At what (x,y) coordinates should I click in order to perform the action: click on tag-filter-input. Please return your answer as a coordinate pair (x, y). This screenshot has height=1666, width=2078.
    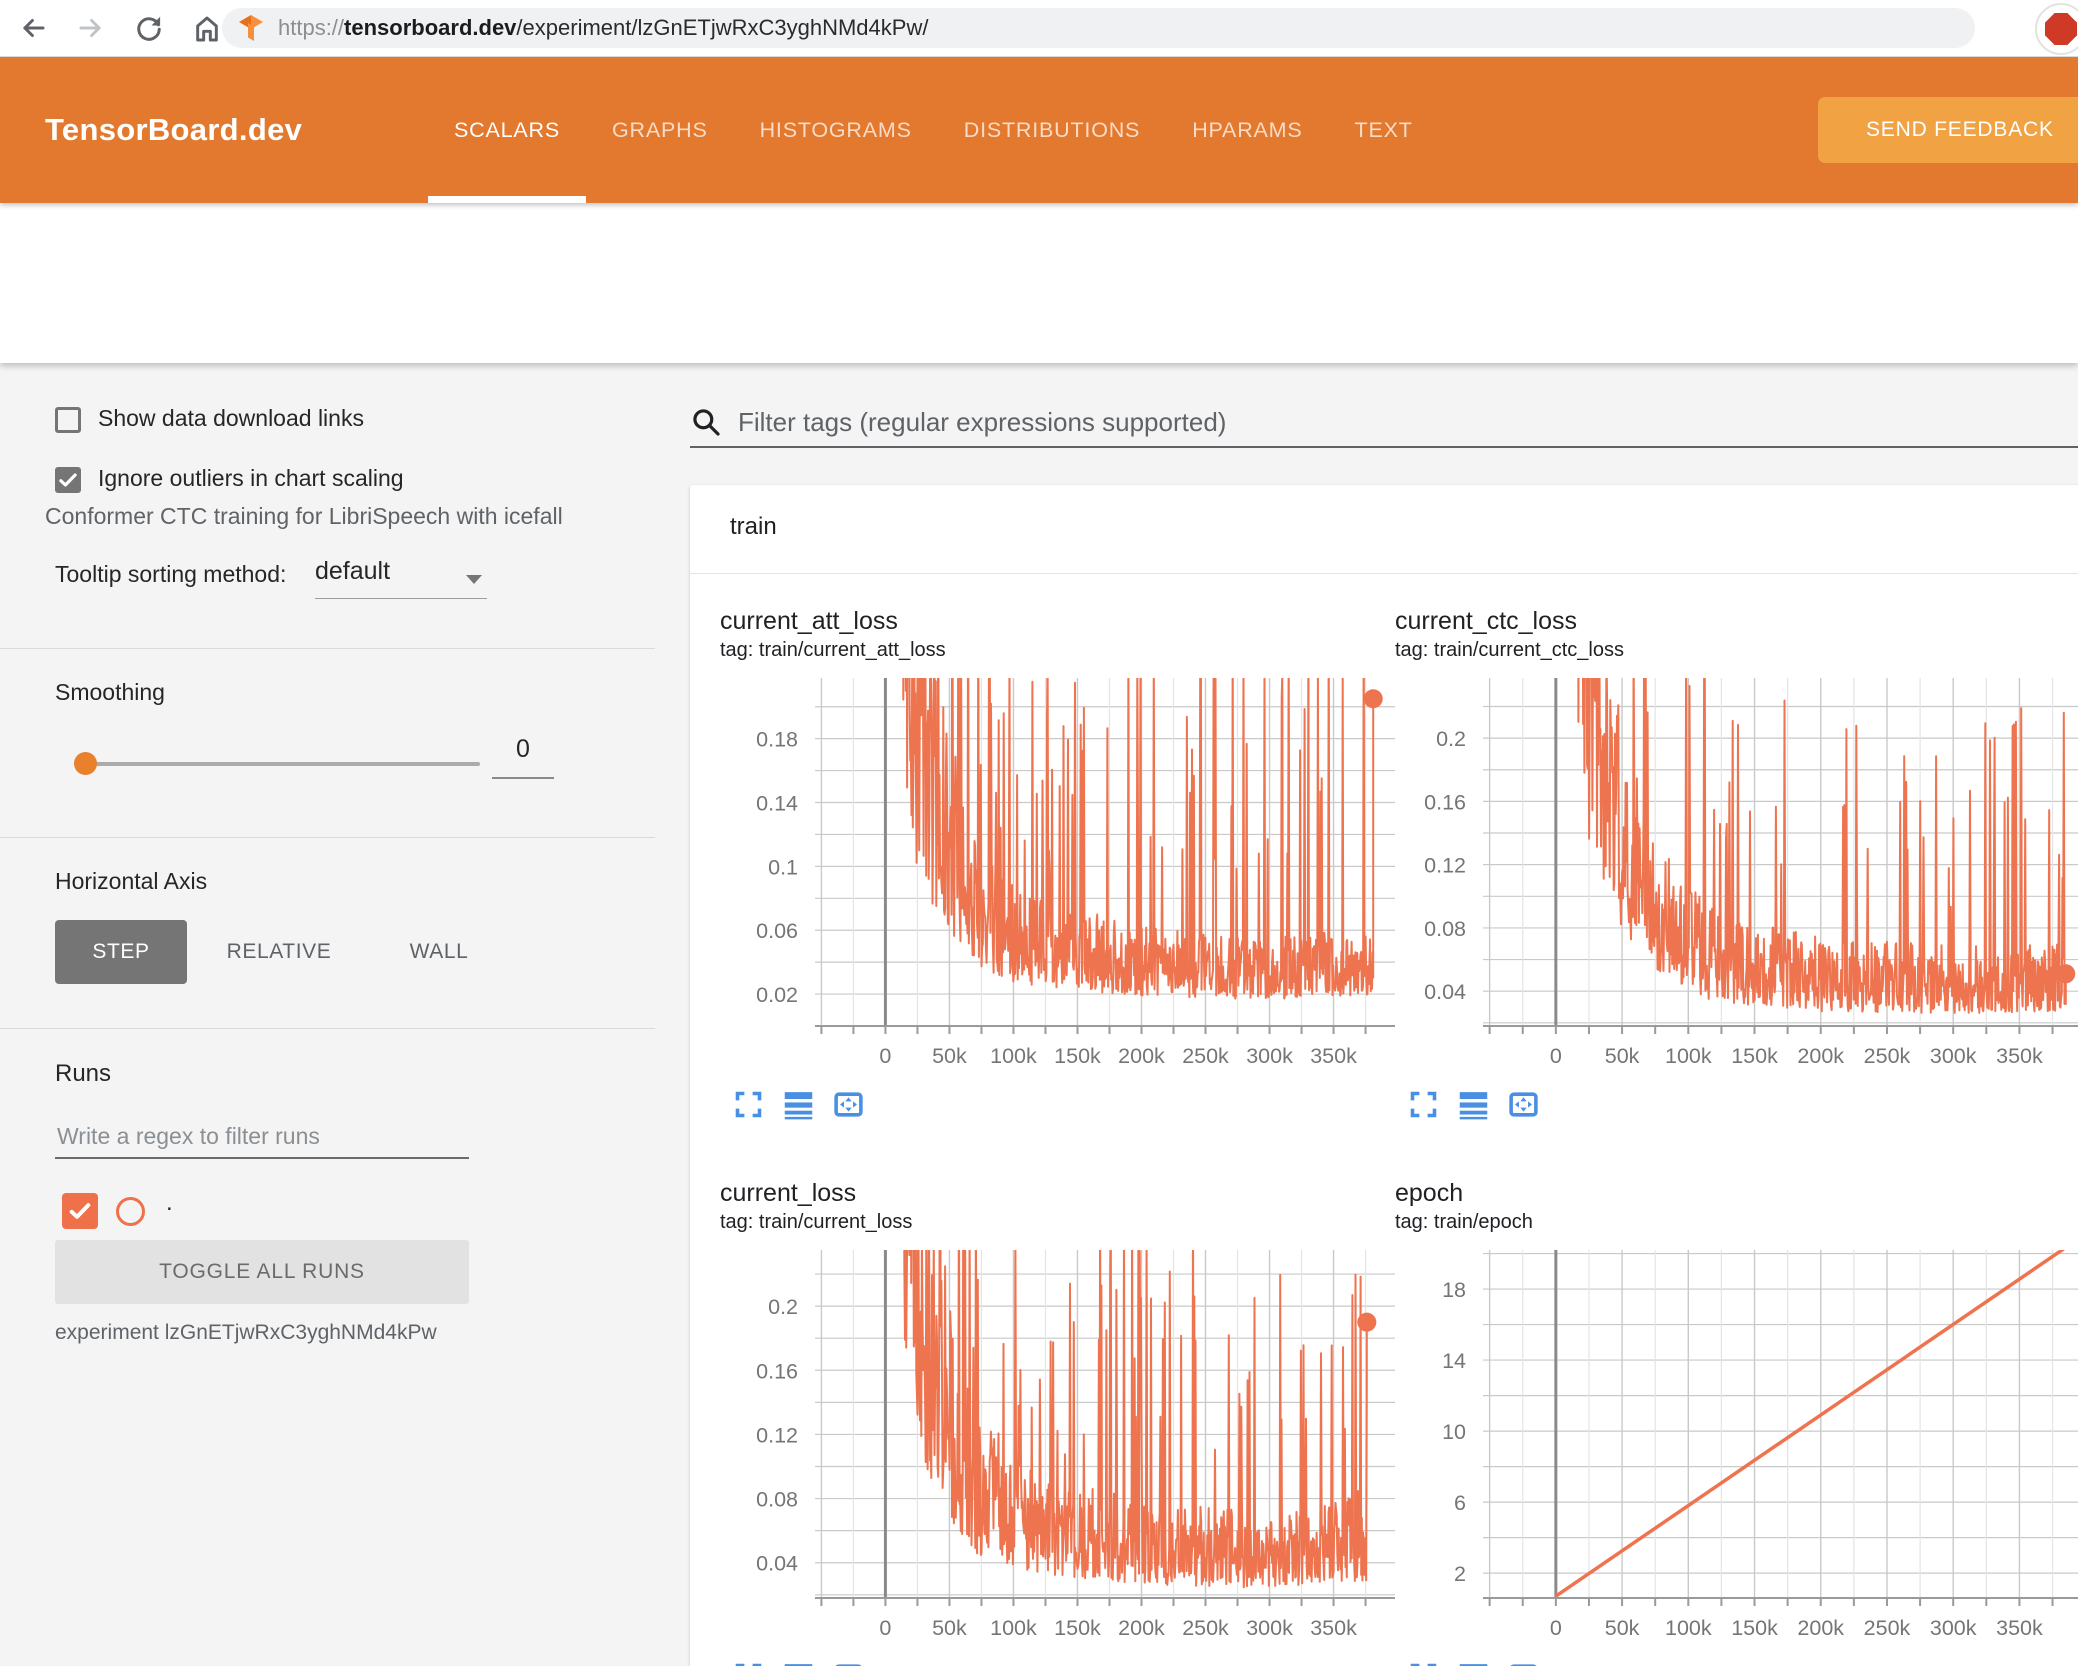
    Looking at the image, I should click on (1407, 422).